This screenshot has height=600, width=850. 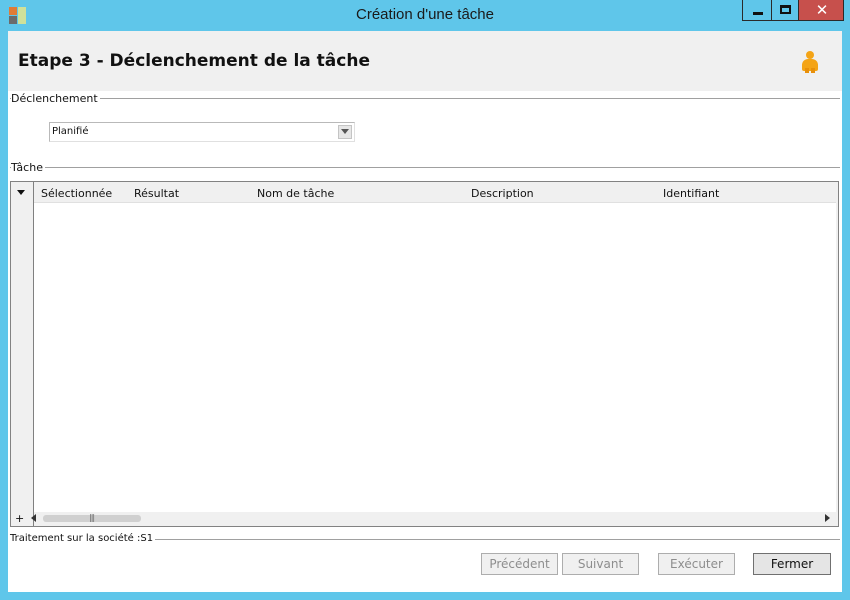 What do you see at coordinates (425, 98) in the screenshot?
I see `trigger-group-divider` at bounding box center [425, 98].